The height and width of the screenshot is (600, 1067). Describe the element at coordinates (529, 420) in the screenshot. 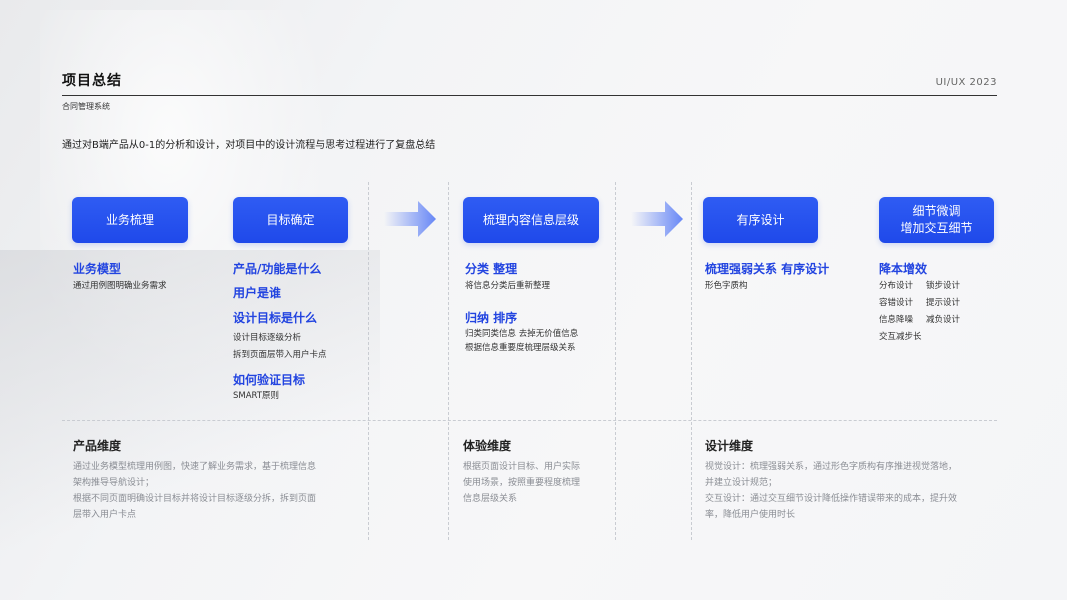

I see `row-divider` at that location.